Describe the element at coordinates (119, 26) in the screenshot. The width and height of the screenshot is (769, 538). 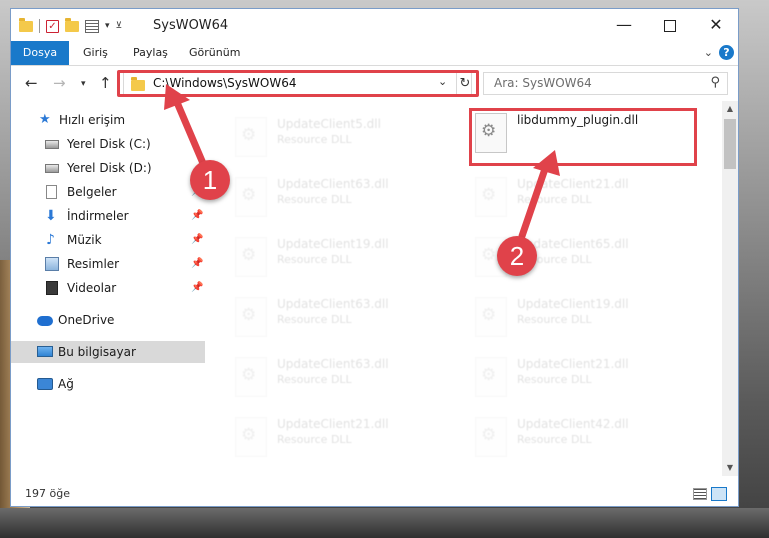
I see `customize-toolbar-icon: ⊻` at that location.